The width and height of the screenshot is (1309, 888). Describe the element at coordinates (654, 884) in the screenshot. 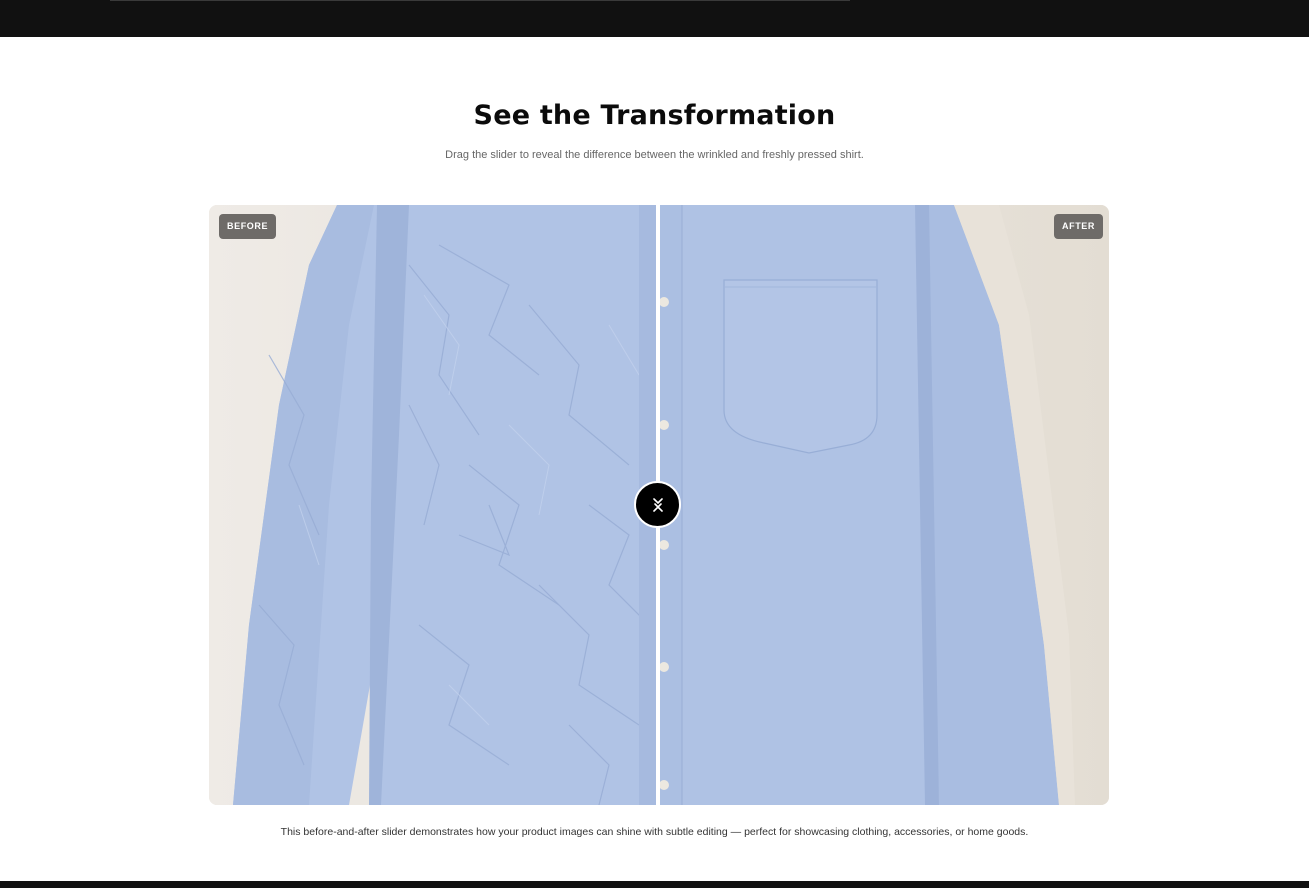

I see `footer-bar` at that location.